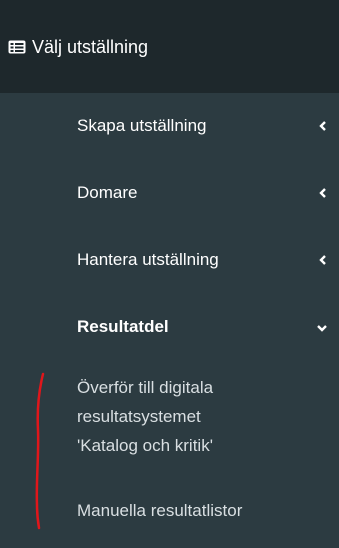 The image size is (339, 548). Describe the element at coordinates (148, 259) in the screenshot. I see `menu-item-label: Hantera utställning` at that location.